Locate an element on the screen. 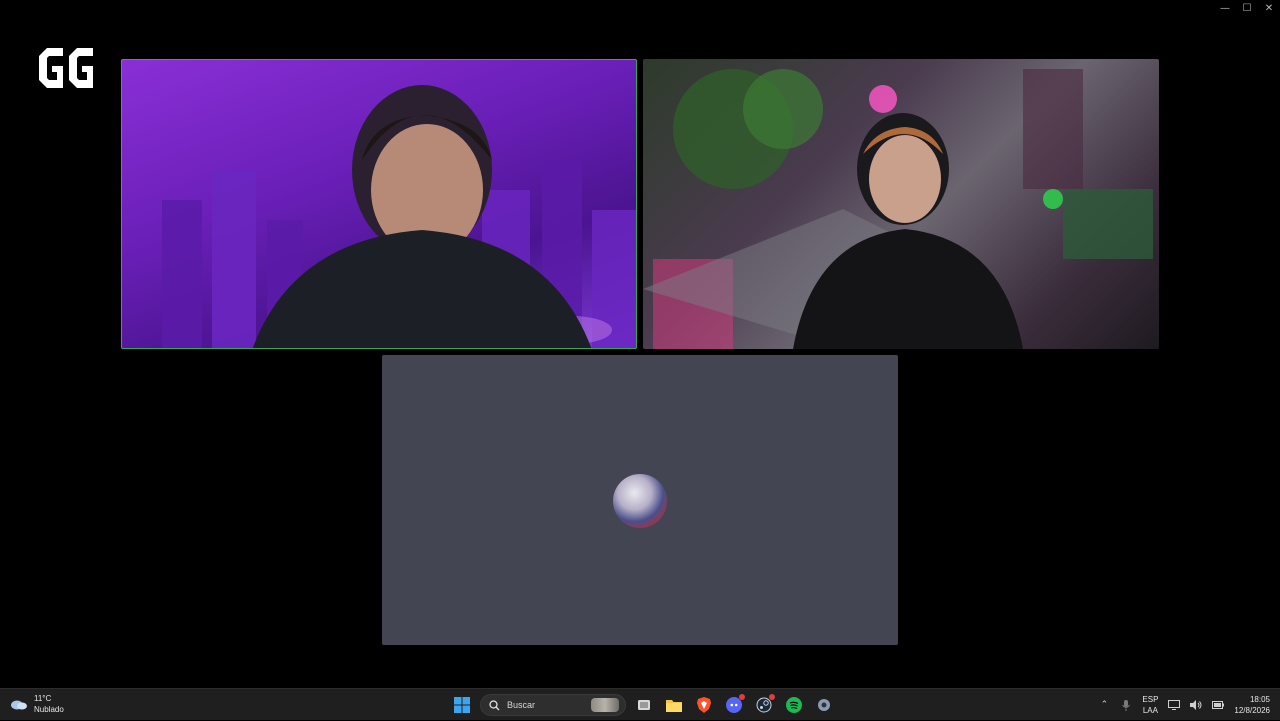  file-explorer-button is located at coordinates (674, 705).